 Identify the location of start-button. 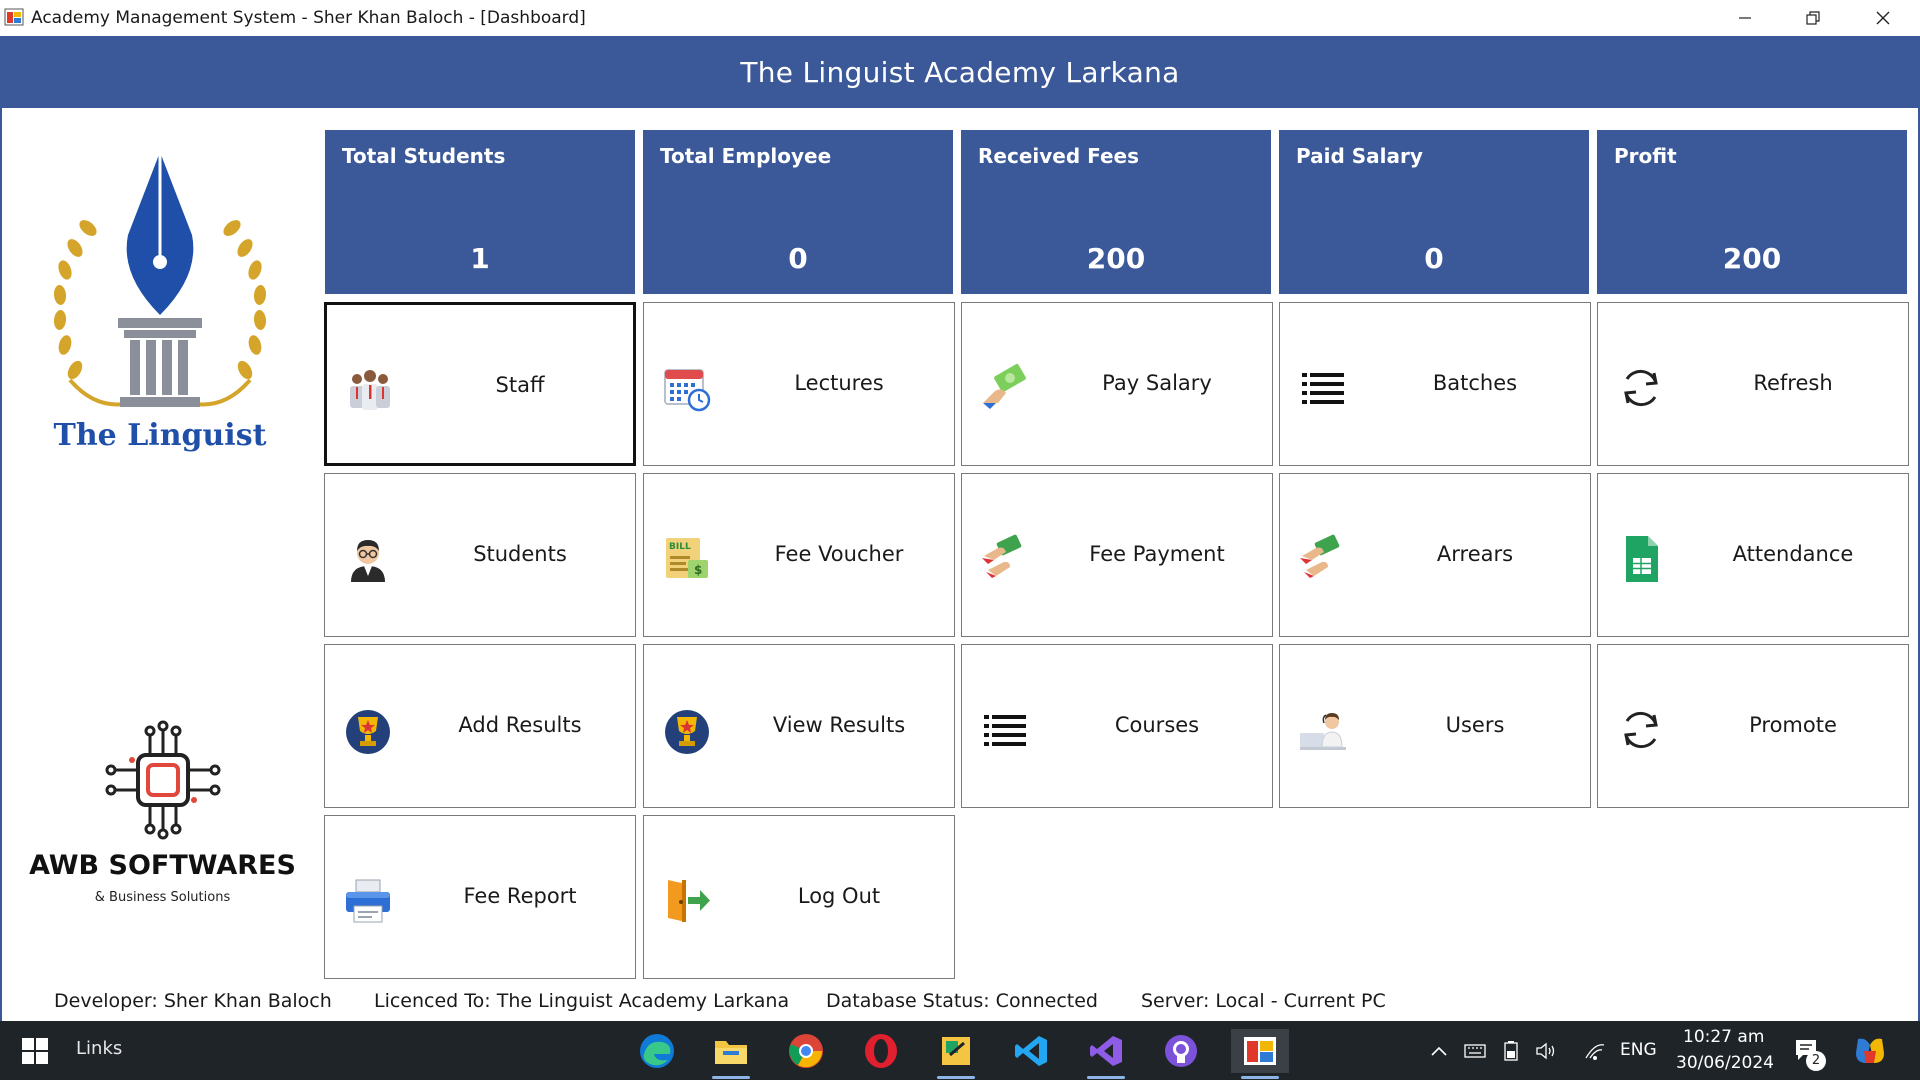
(35, 1051).